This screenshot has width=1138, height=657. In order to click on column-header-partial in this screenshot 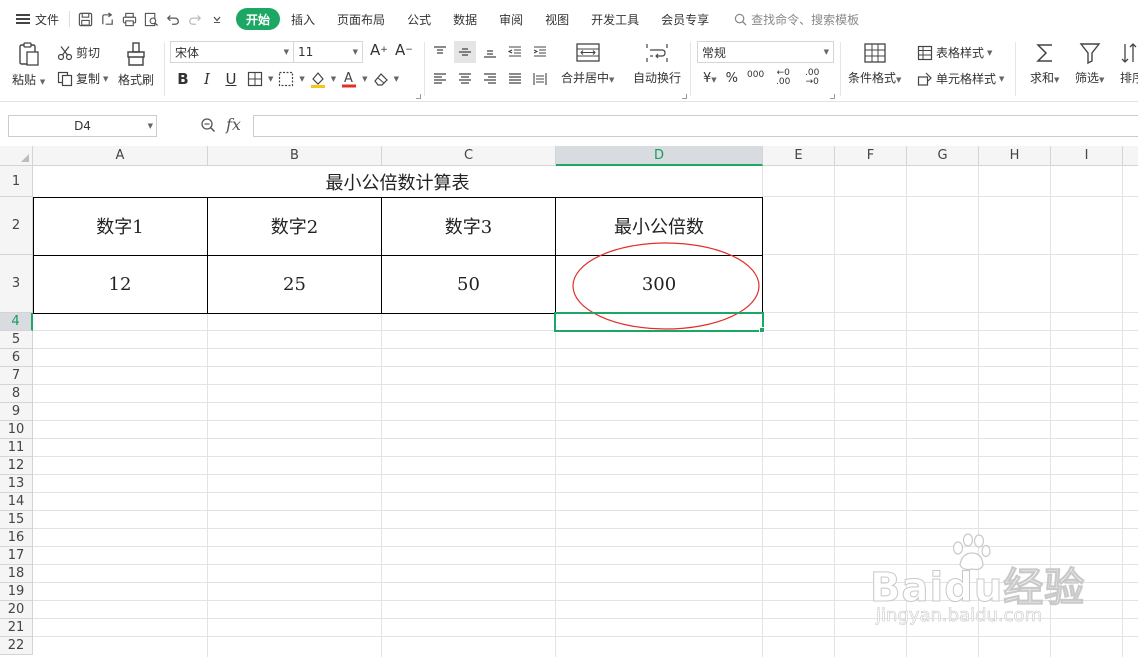, I will do `click(1130, 156)`.